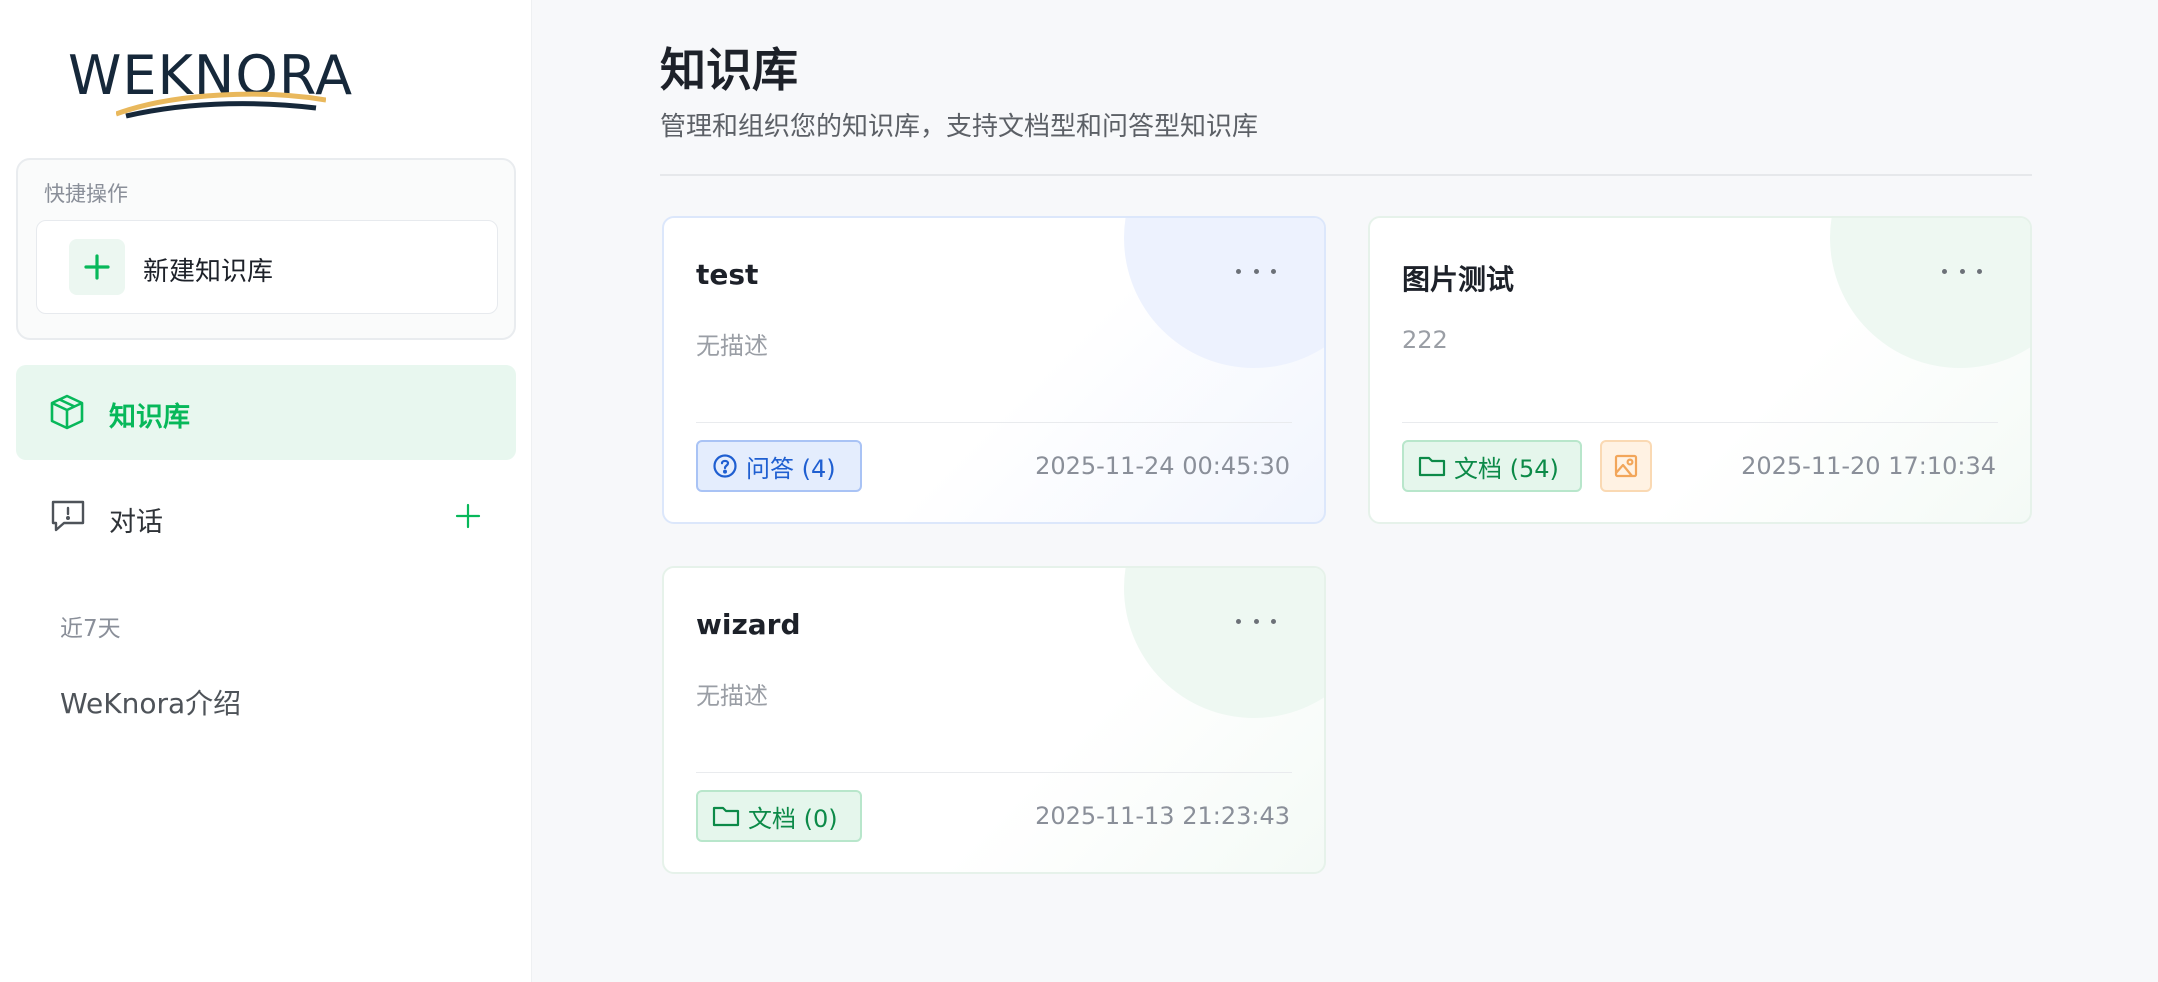 The height and width of the screenshot is (982, 2158). What do you see at coordinates (959, 127) in the screenshot?
I see `page-subtitle: 管理和组织您的知识库，支持文档型和问答型知识库` at bounding box center [959, 127].